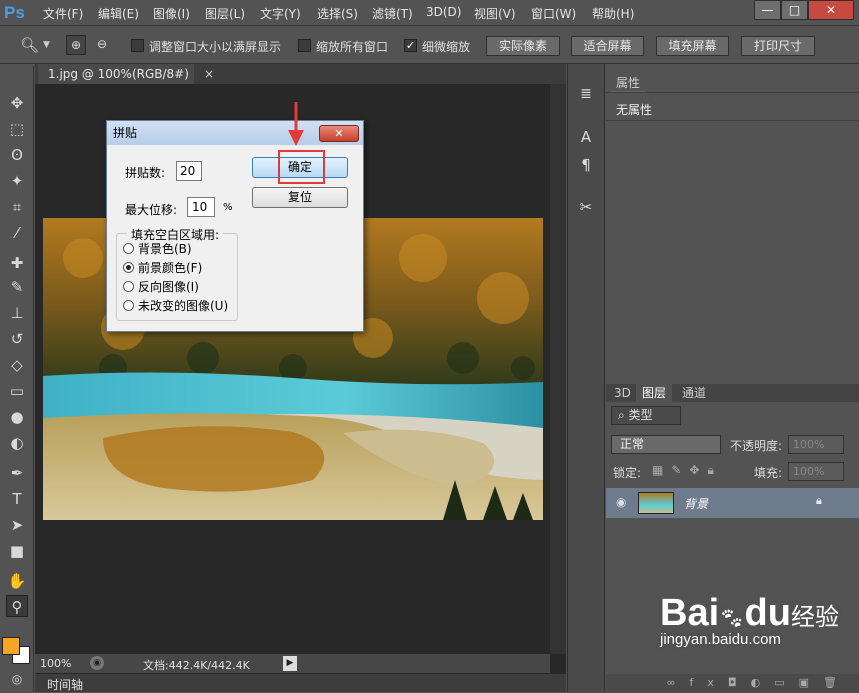  Describe the element at coordinates (17, 443) in the screenshot. I see `dodge-tool-icon: ◐` at that location.